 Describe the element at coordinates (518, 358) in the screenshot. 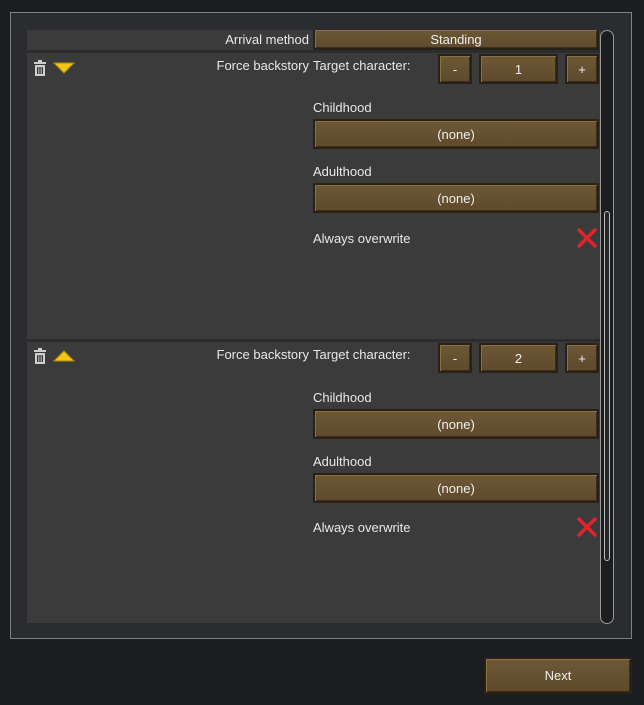

I see `target-character-value: 2` at that location.